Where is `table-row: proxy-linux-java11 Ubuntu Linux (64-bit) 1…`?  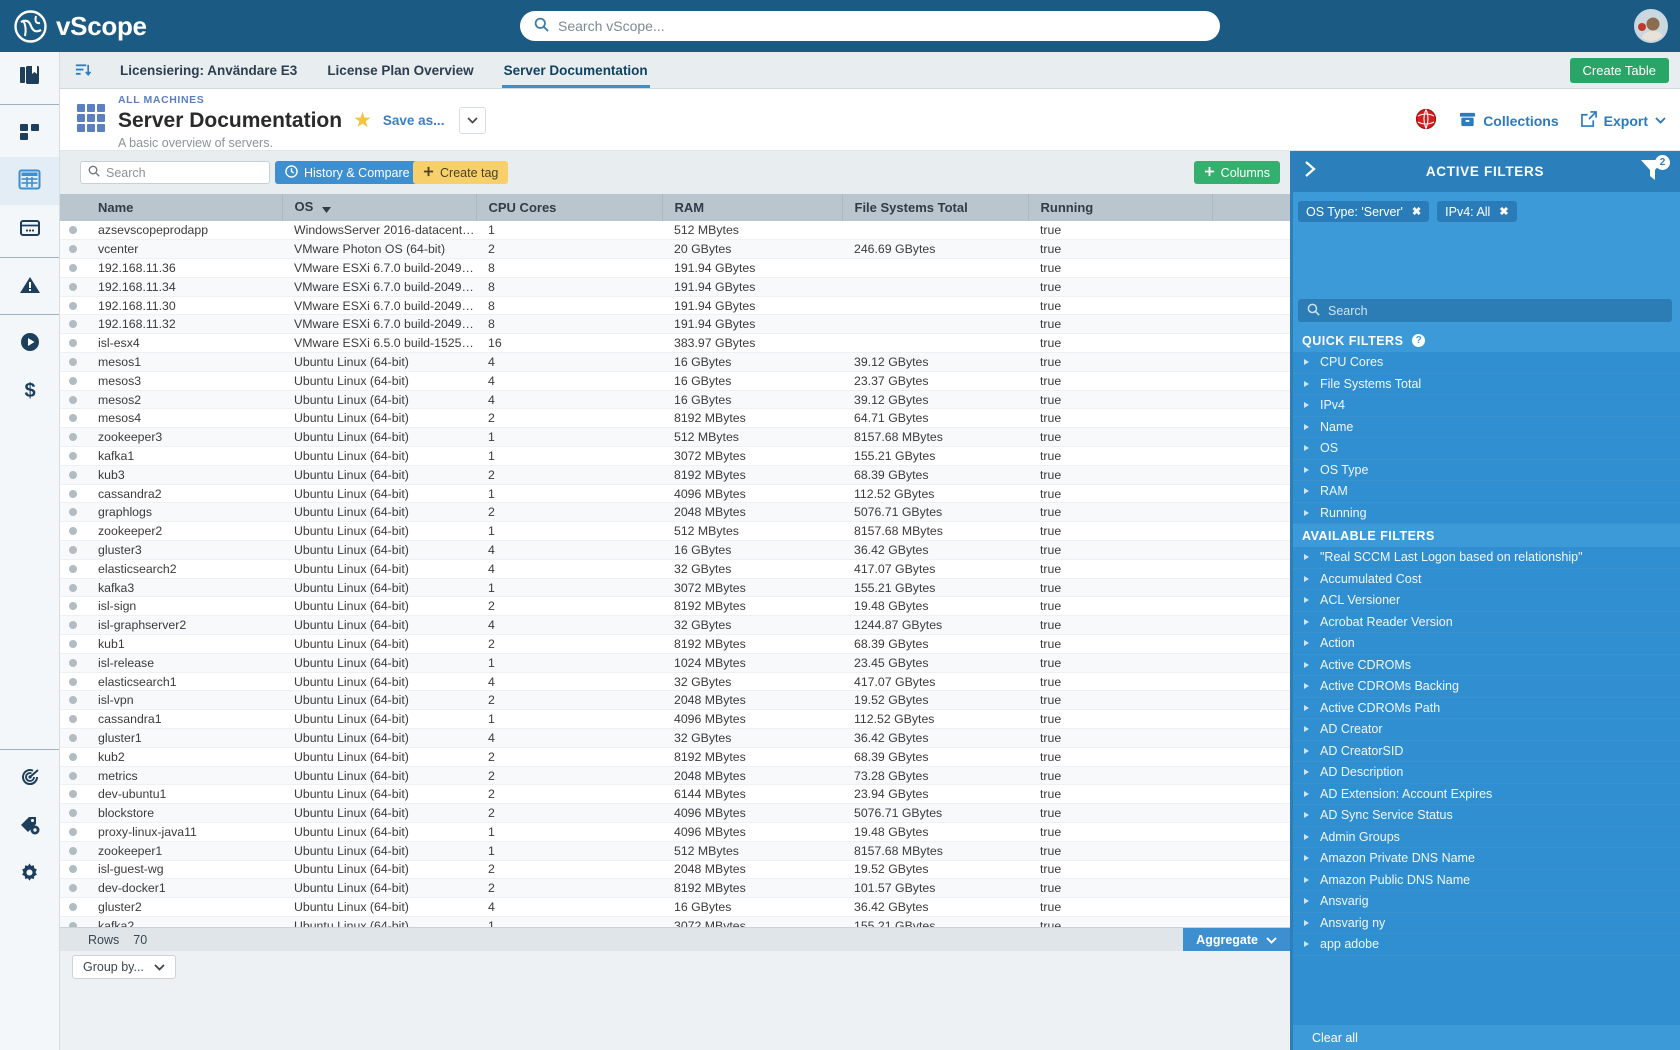
table-row: proxy-linux-java11 Ubuntu Linux (64-bit) 1… is located at coordinates (675, 832).